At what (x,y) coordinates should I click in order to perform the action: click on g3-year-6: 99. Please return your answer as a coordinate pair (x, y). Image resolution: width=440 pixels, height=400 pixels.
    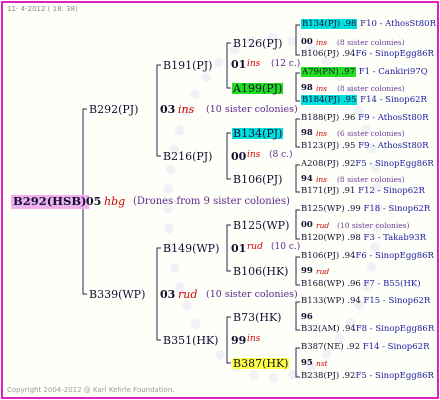
    Looking at the image, I should click on (307, 271).